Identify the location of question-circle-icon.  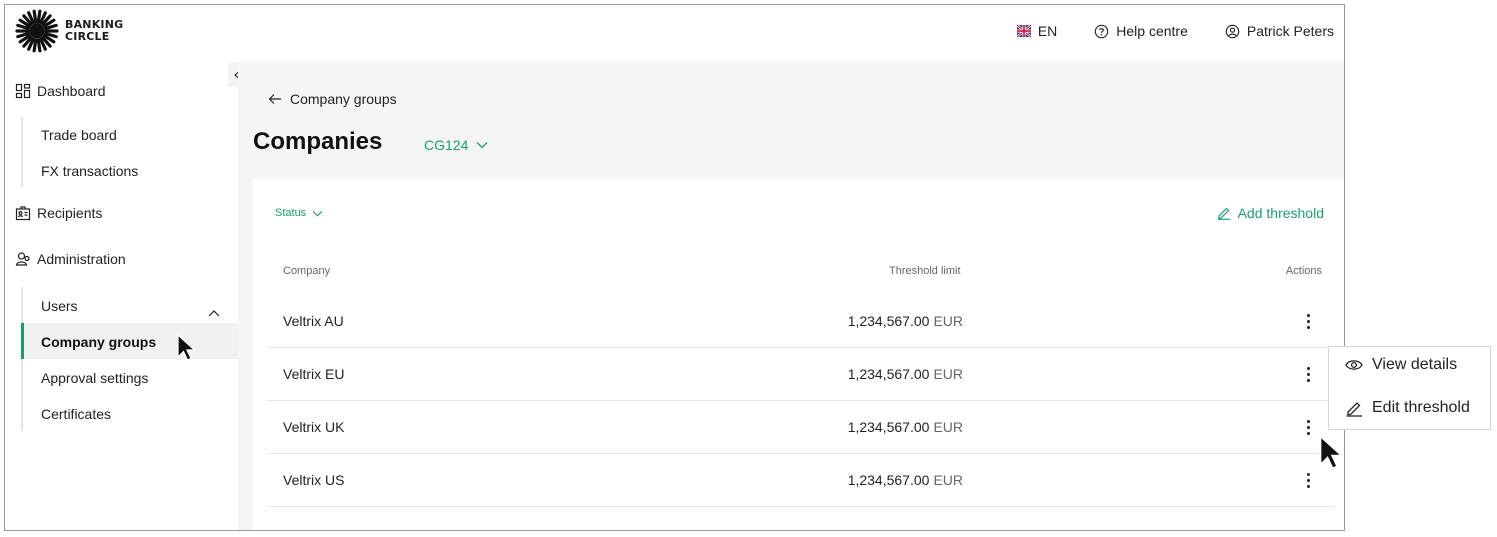
(1102, 31).